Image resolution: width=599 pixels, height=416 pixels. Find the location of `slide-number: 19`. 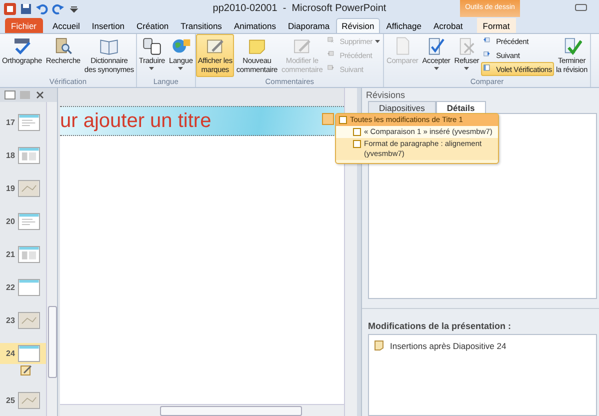

slide-number: 19 is located at coordinates (11, 188).